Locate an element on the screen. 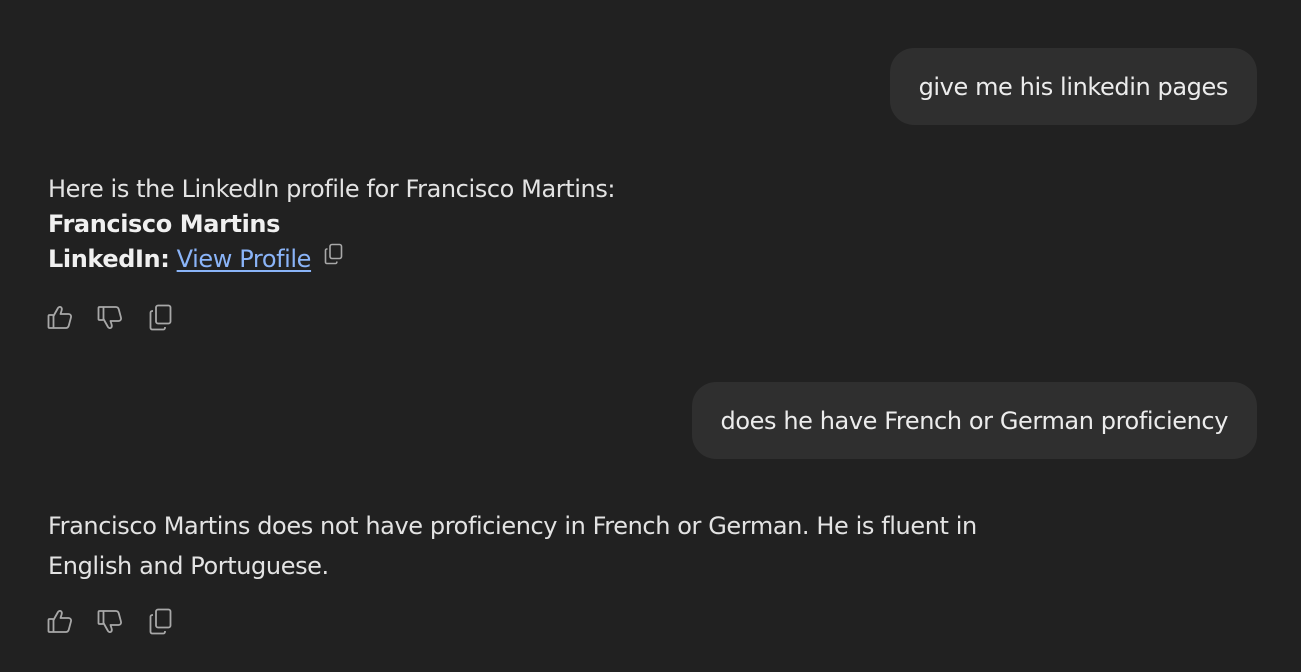  copy-link-icon is located at coordinates (334, 257).